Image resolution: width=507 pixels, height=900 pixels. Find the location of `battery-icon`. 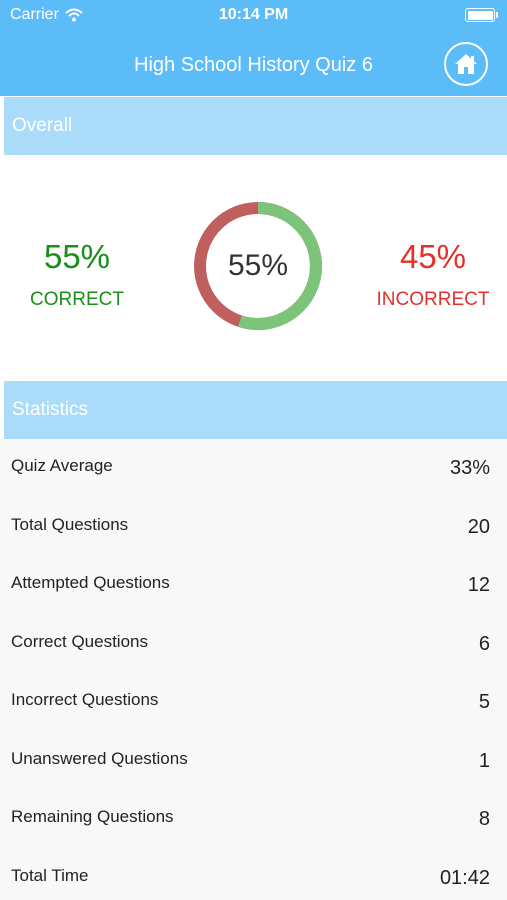

battery-icon is located at coordinates (481, 15).